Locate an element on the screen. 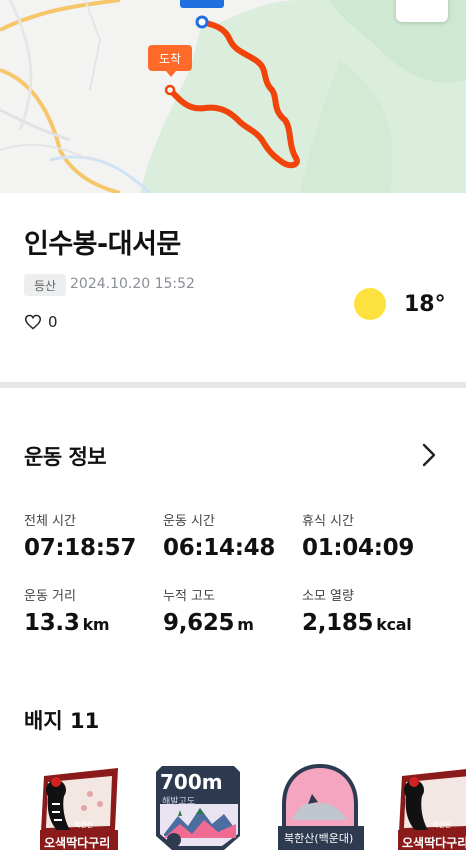 The width and height of the screenshot is (466, 850). badges-title: 배지 11 is located at coordinates (62, 721).